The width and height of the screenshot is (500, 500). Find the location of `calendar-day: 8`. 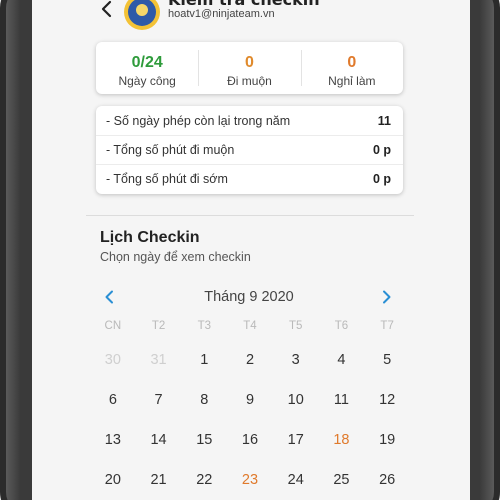

calendar-day: 8 is located at coordinates (204, 400).